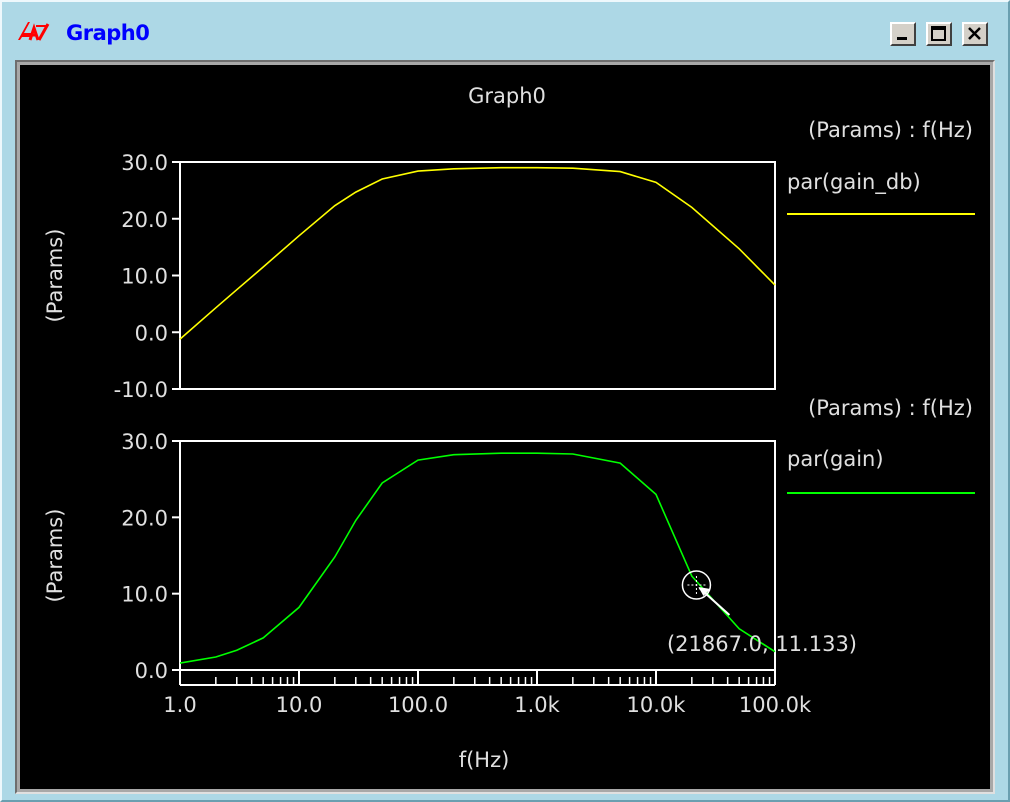 The height and width of the screenshot is (802, 1010). I want to click on maximize-button, so click(939, 34).